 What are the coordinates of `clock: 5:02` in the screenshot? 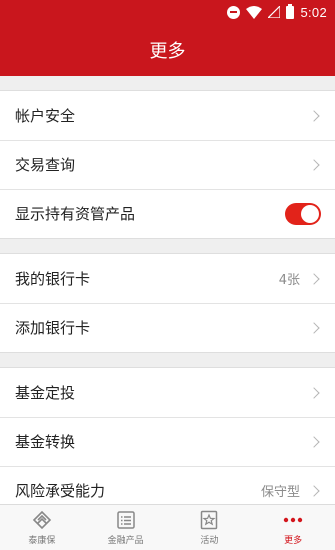 It's located at (313, 12).